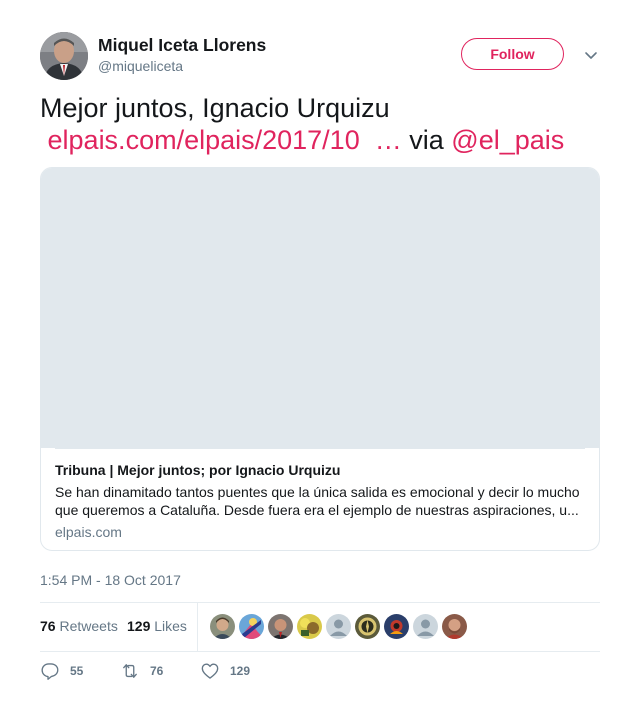 The image size is (640, 711). Describe the element at coordinates (512, 54) in the screenshot. I see `follow-button: Follow` at that location.